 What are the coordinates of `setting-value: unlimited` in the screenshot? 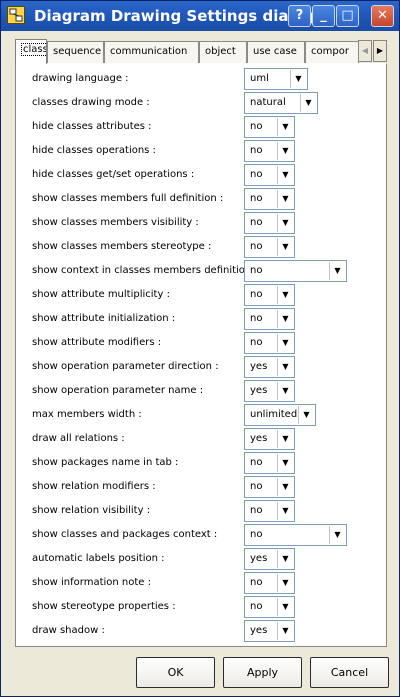 It's located at (274, 414).